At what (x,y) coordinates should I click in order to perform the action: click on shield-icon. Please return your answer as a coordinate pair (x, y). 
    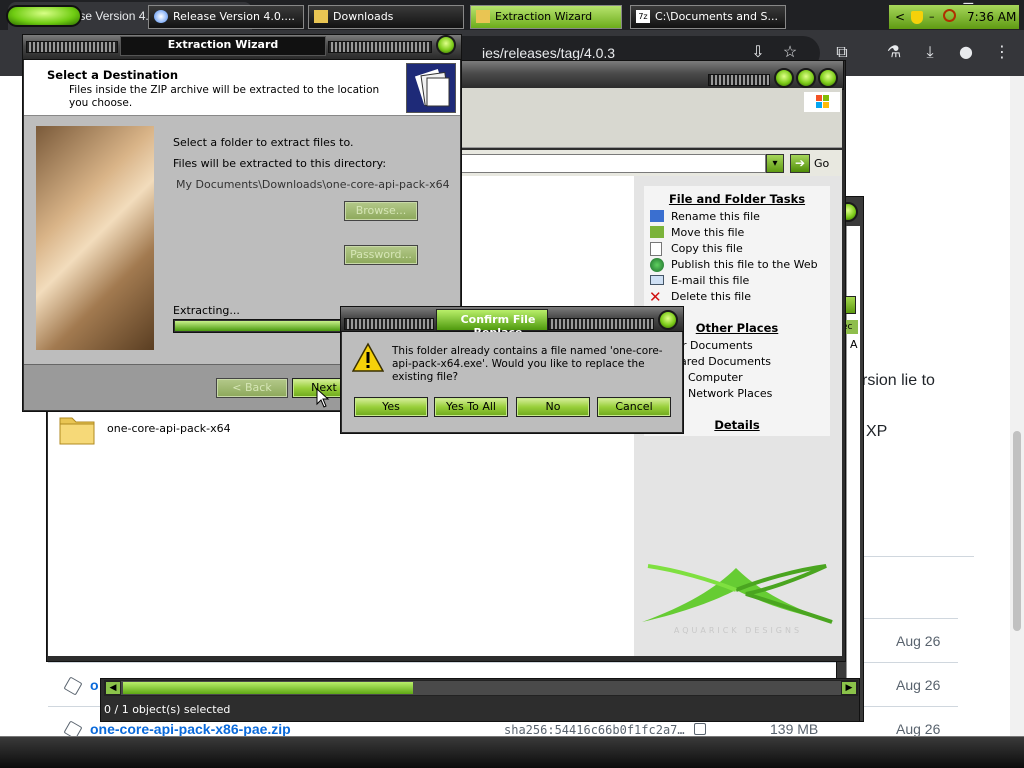
    Looking at the image, I should click on (917, 17).